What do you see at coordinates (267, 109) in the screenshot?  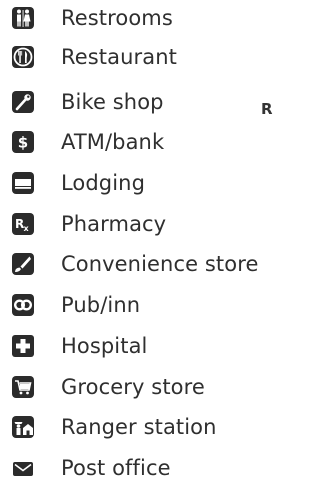 I see `clipped-edge-text: R` at bounding box center [267, 109].